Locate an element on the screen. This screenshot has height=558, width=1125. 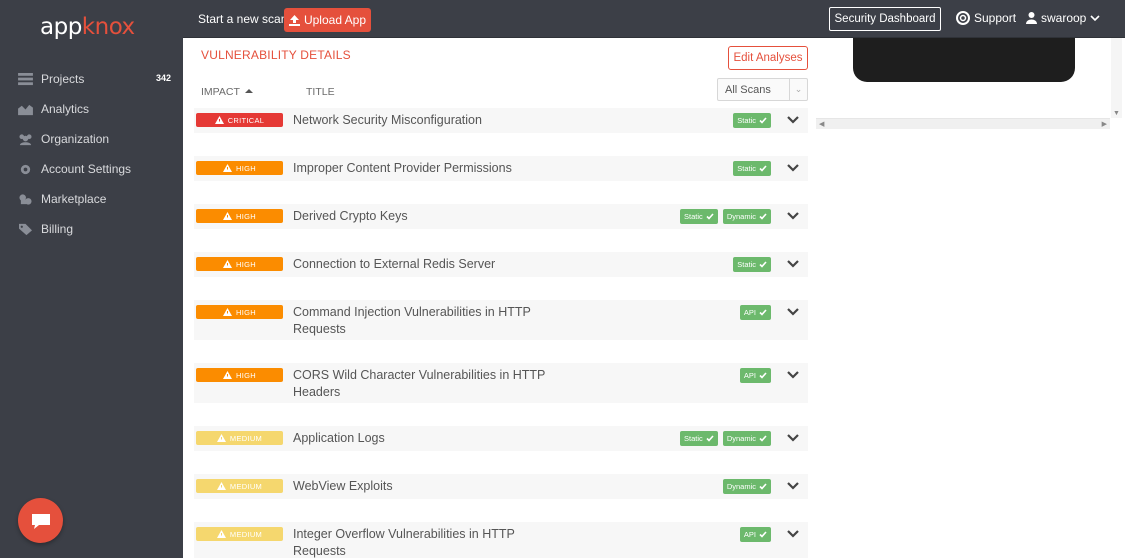
chat-button is located at coordinates (40, 520).